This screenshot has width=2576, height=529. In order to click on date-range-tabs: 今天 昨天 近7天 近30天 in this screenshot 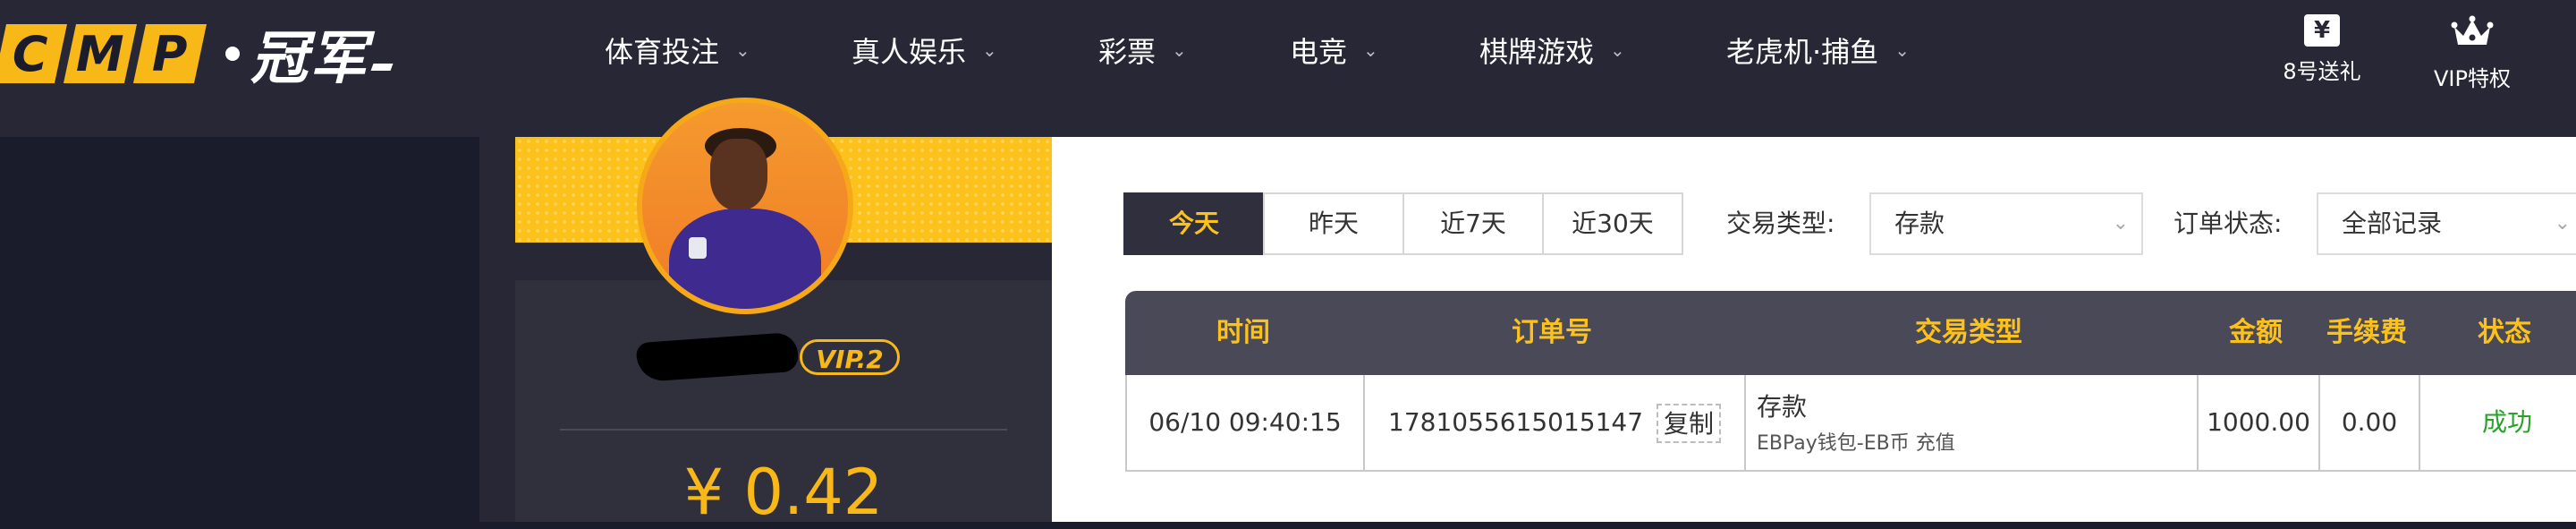, I will do `click(1403, 223)`.